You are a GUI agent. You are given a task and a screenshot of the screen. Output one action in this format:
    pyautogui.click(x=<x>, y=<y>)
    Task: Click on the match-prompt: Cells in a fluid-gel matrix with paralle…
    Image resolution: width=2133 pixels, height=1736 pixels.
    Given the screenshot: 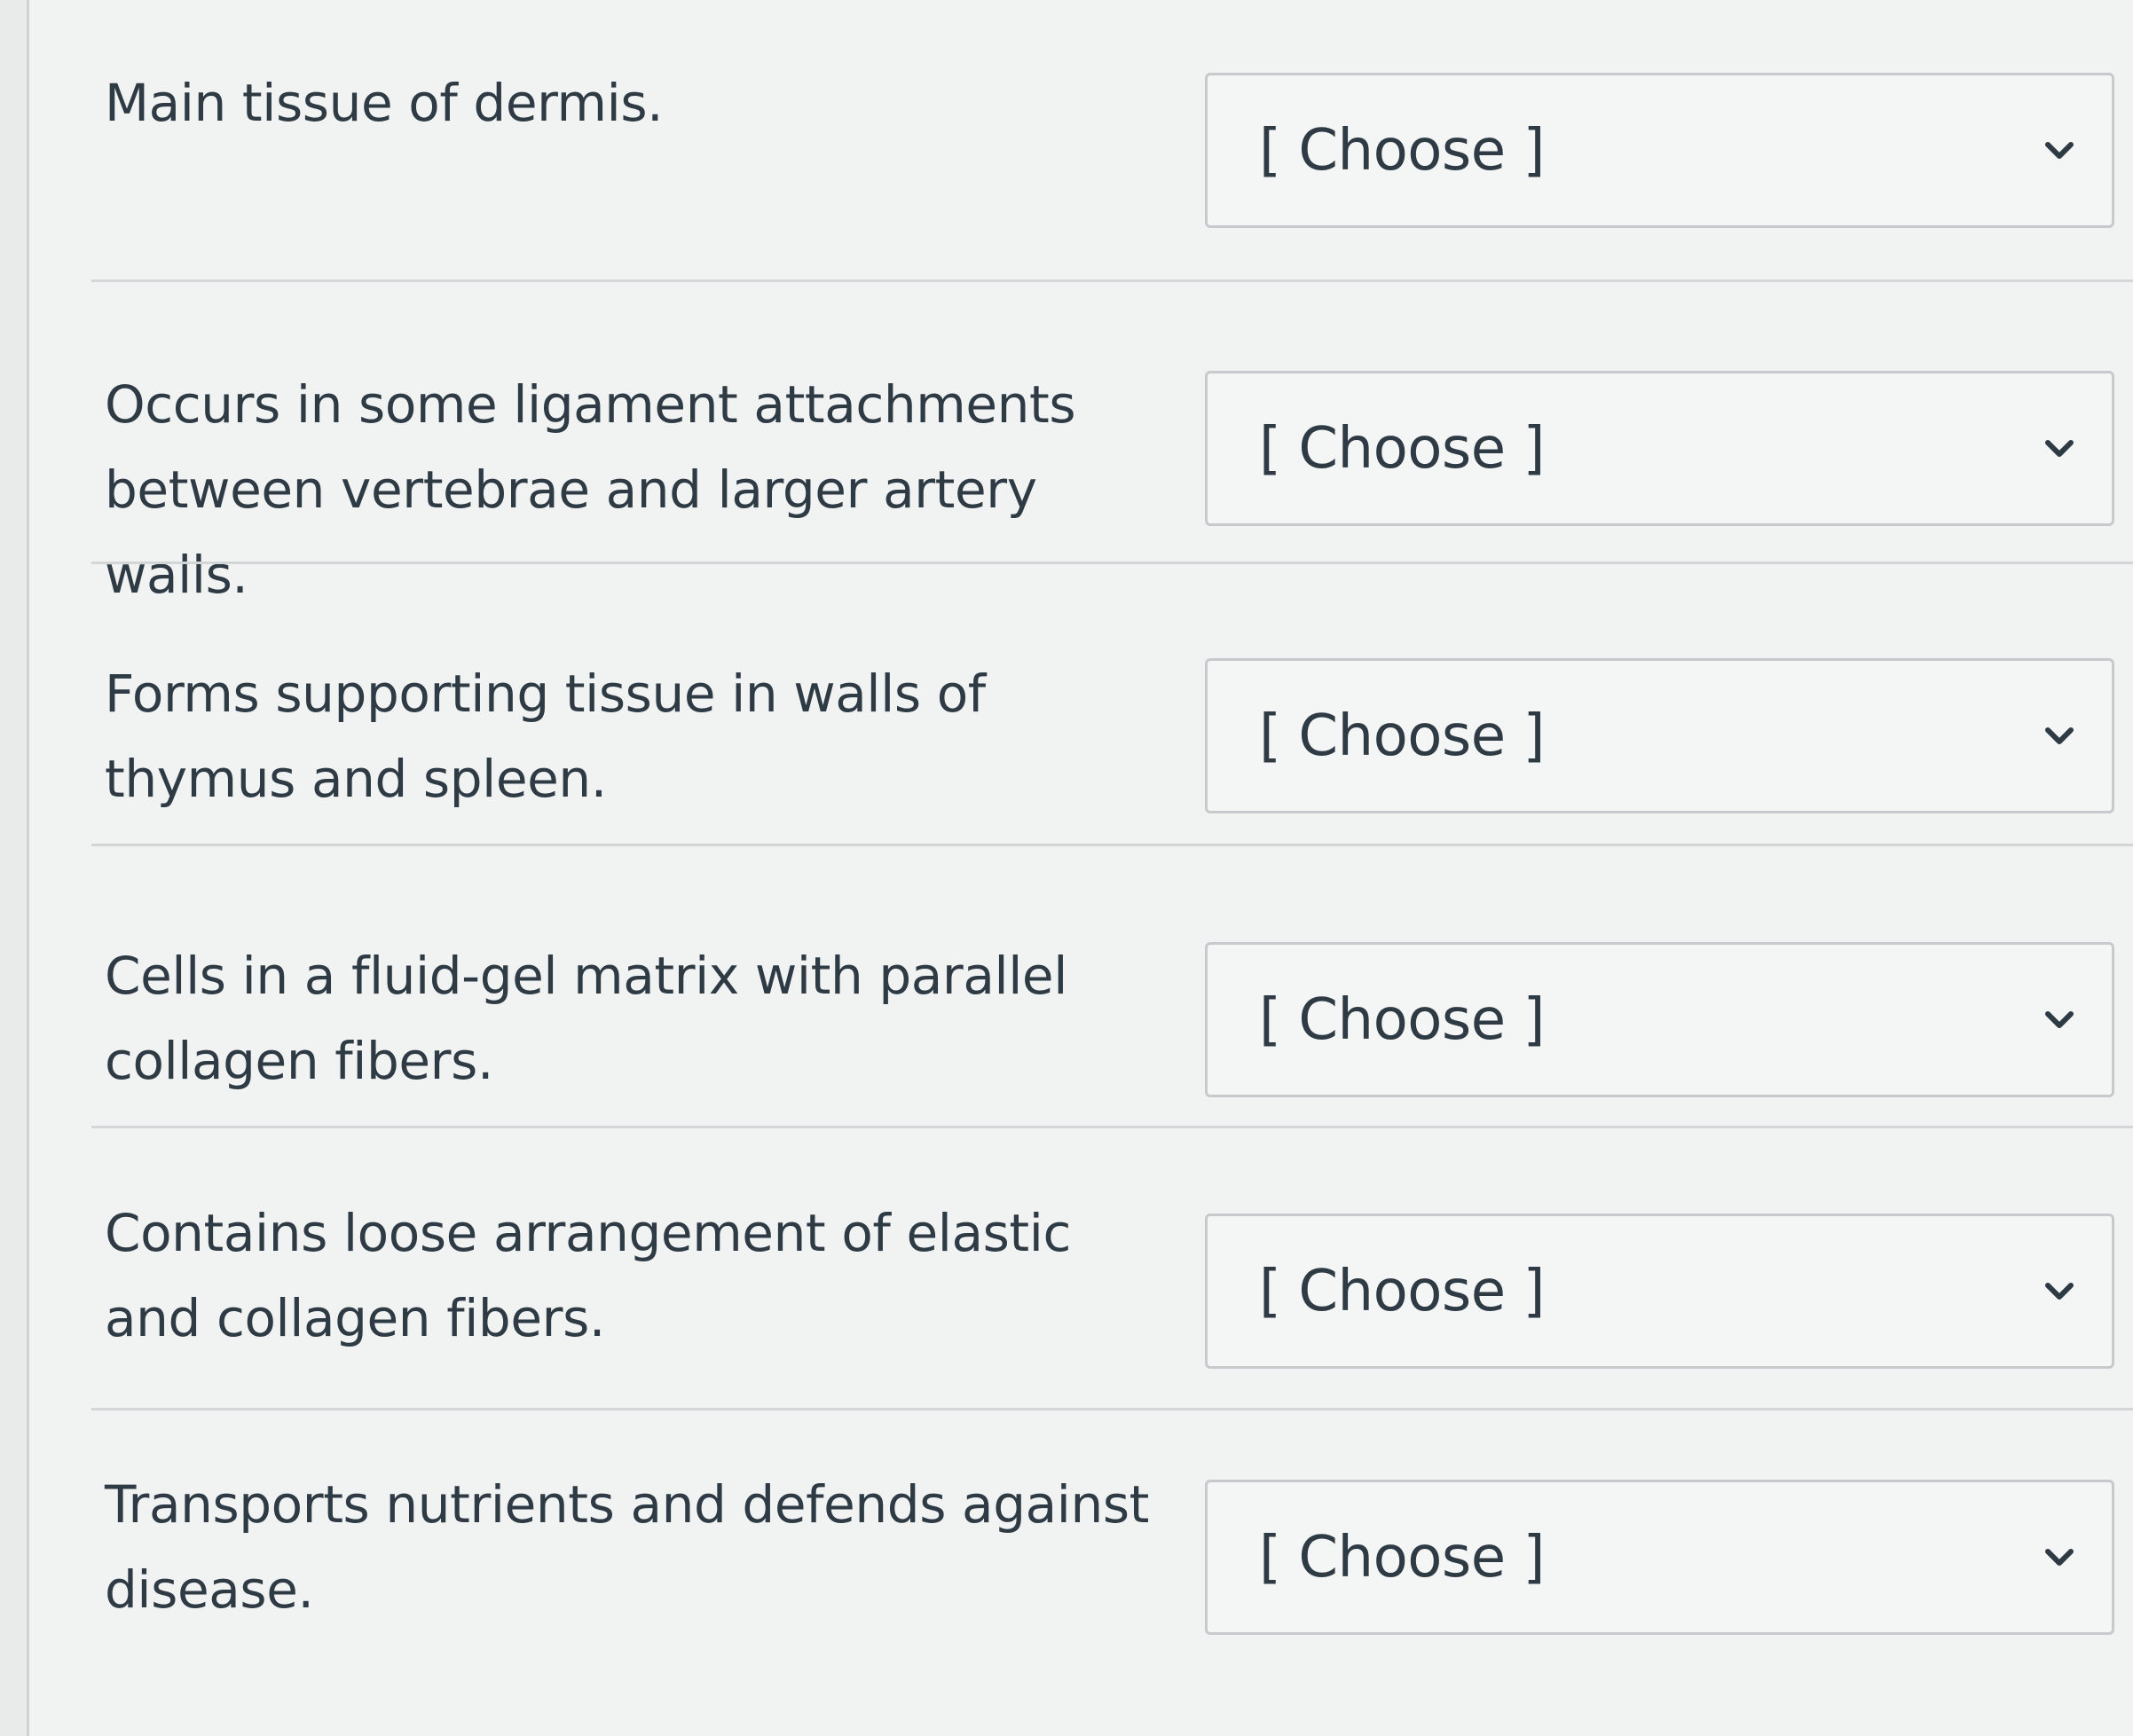 What is the action you would take?
    pyautogui.click(x=586, y=1018)
    